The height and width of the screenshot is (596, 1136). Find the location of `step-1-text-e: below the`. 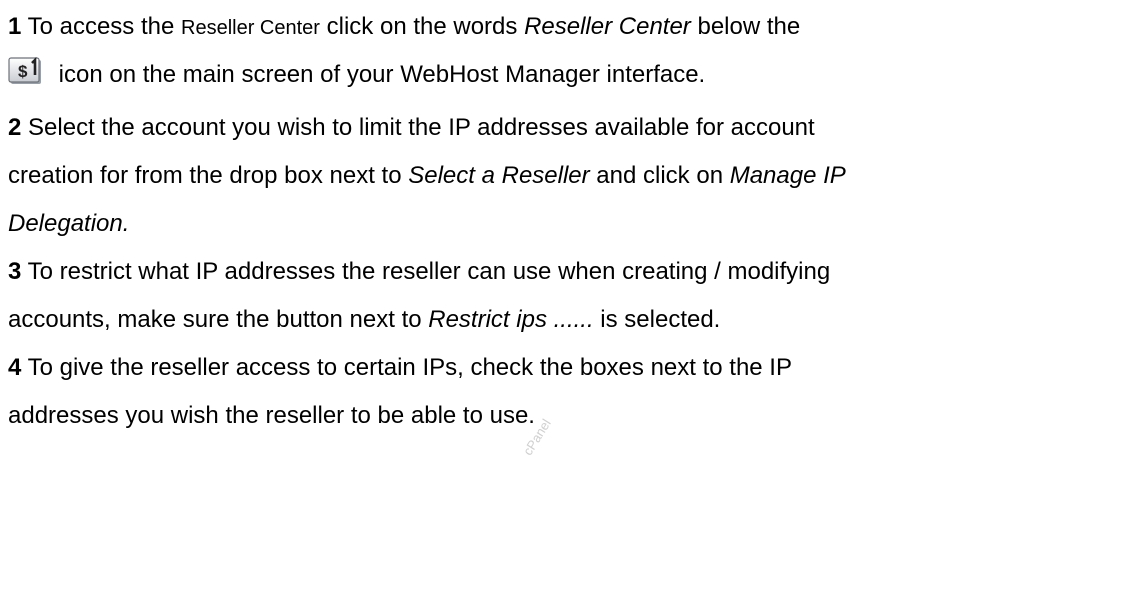

step-1-text-e: below the is located at coordinates (745, 26).